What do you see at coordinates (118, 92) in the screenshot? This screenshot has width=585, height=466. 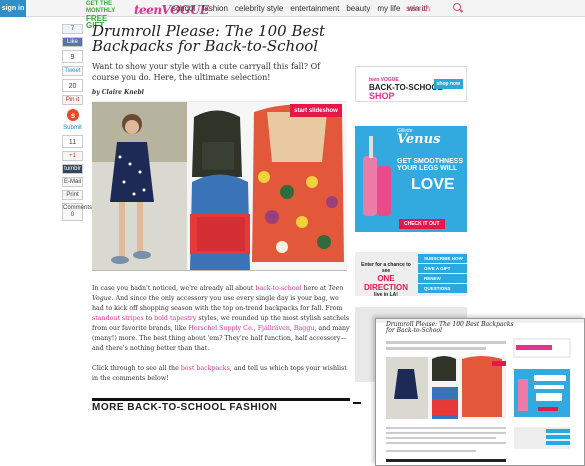 I see `article-byline: by Claire Knebl` at bounding box center [118, 92].